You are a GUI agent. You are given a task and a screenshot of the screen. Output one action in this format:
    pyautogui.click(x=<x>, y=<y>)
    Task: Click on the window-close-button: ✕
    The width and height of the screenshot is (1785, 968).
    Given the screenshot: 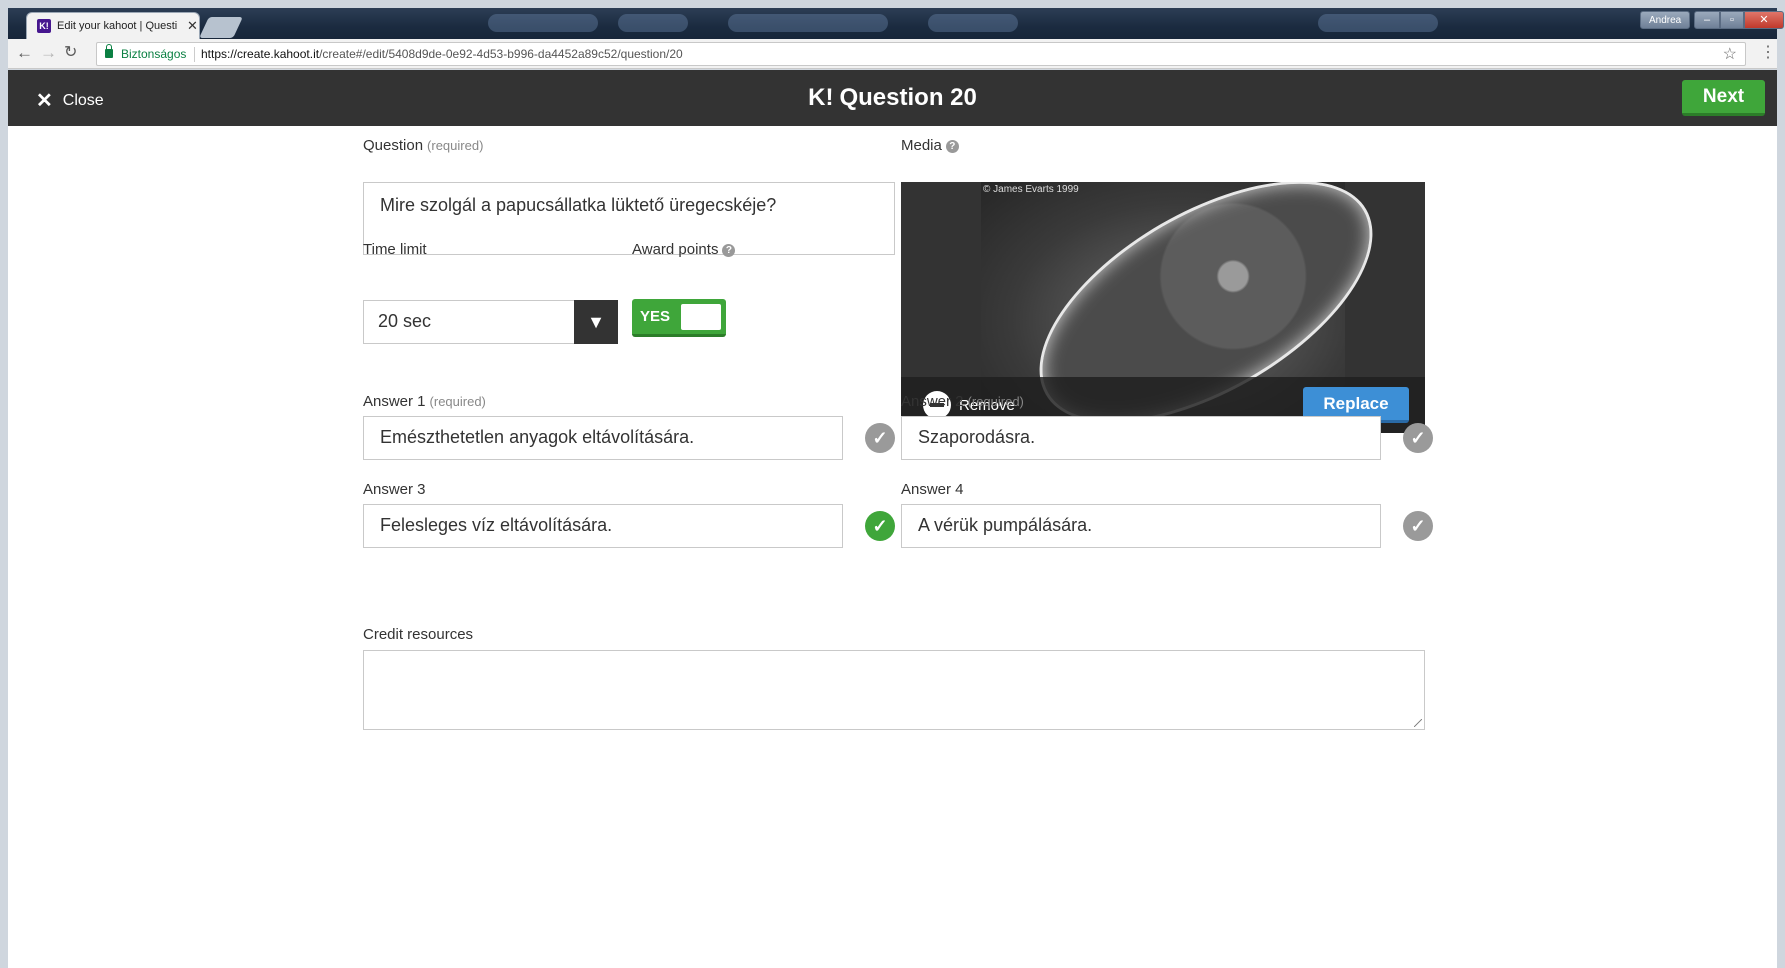 What is the action you would take?
    pyautogui.click(x=1764, y=20)
    